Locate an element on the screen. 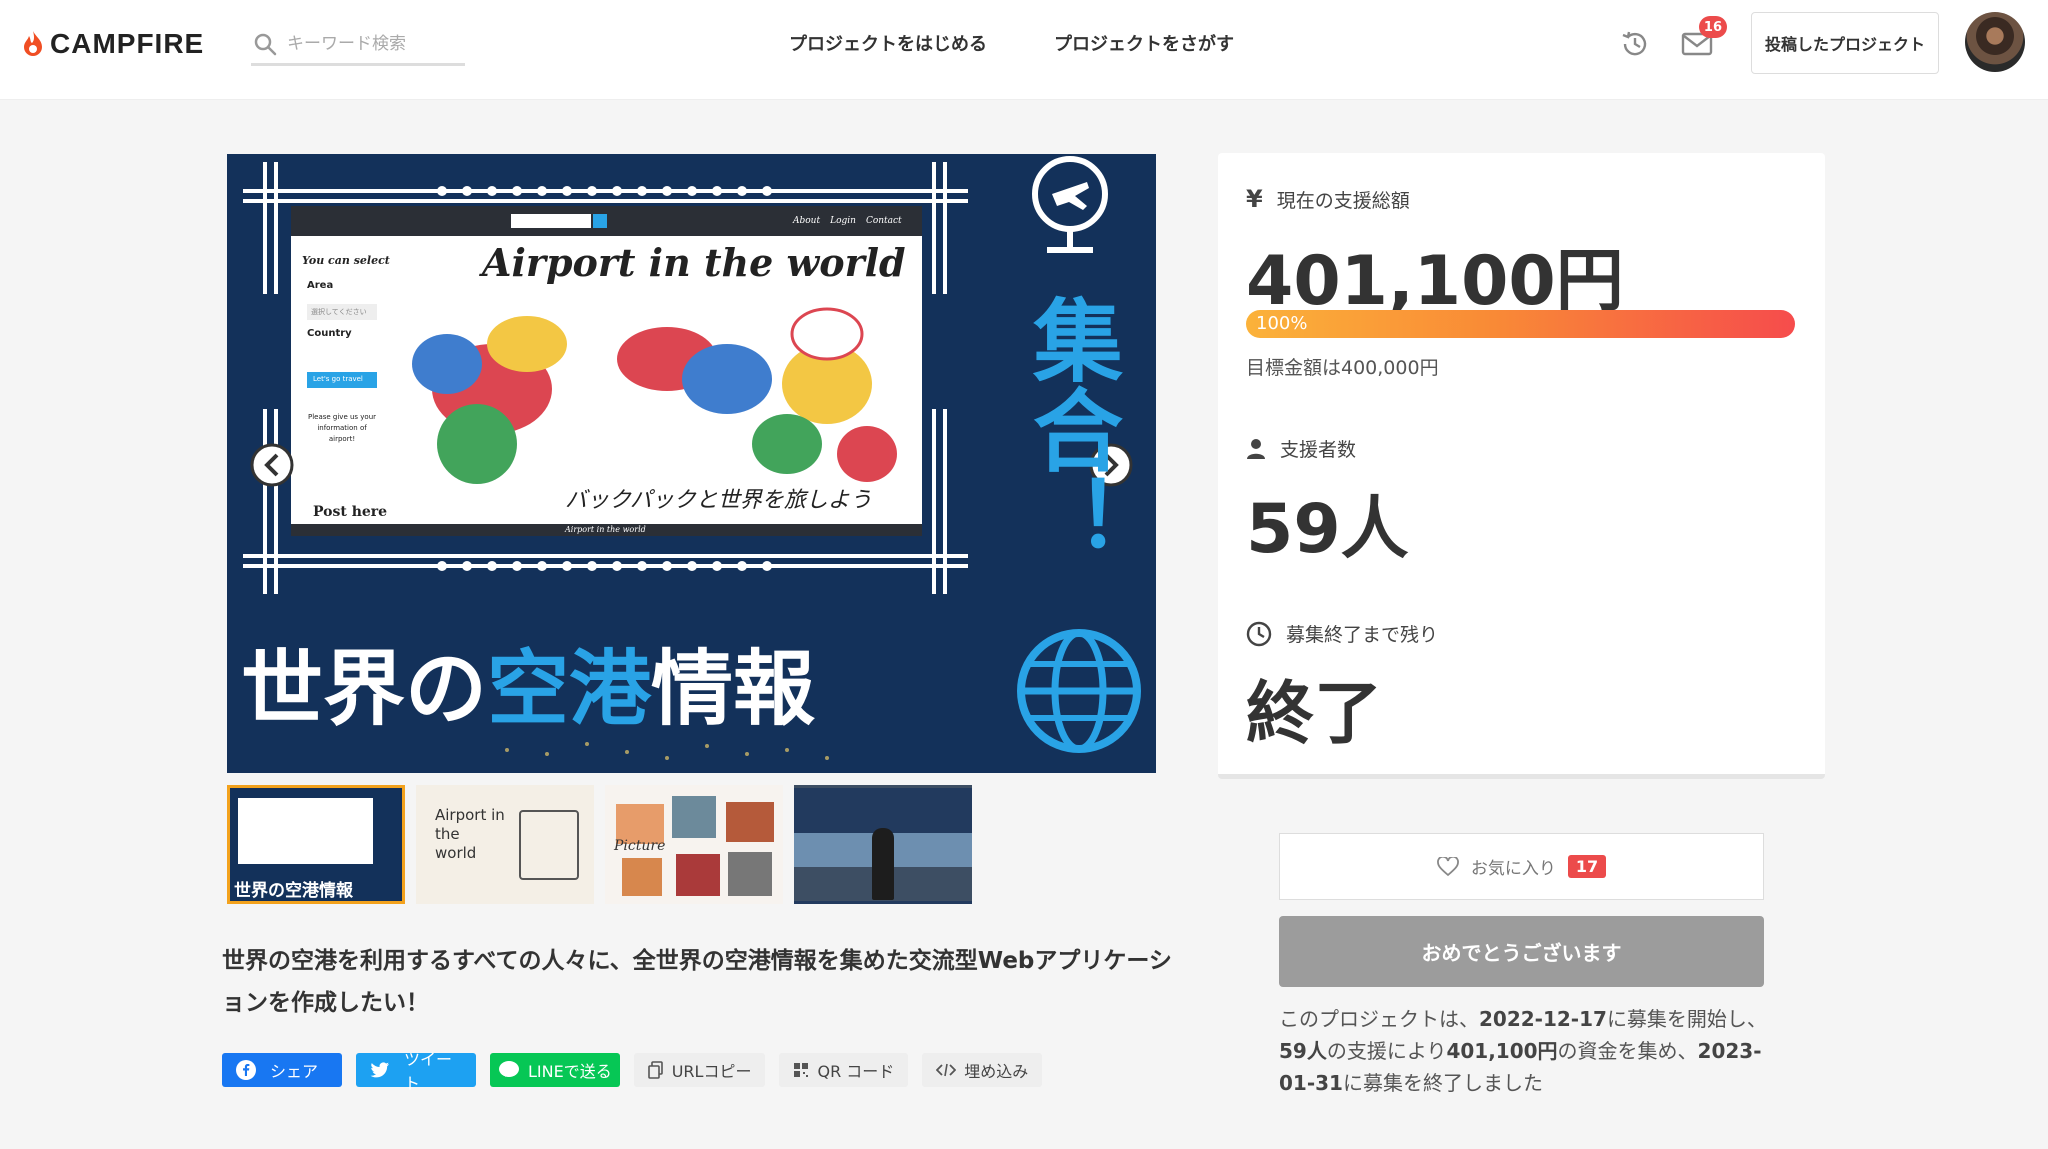  embed-label: 埋め込み is located at coordinates (996, 1071).